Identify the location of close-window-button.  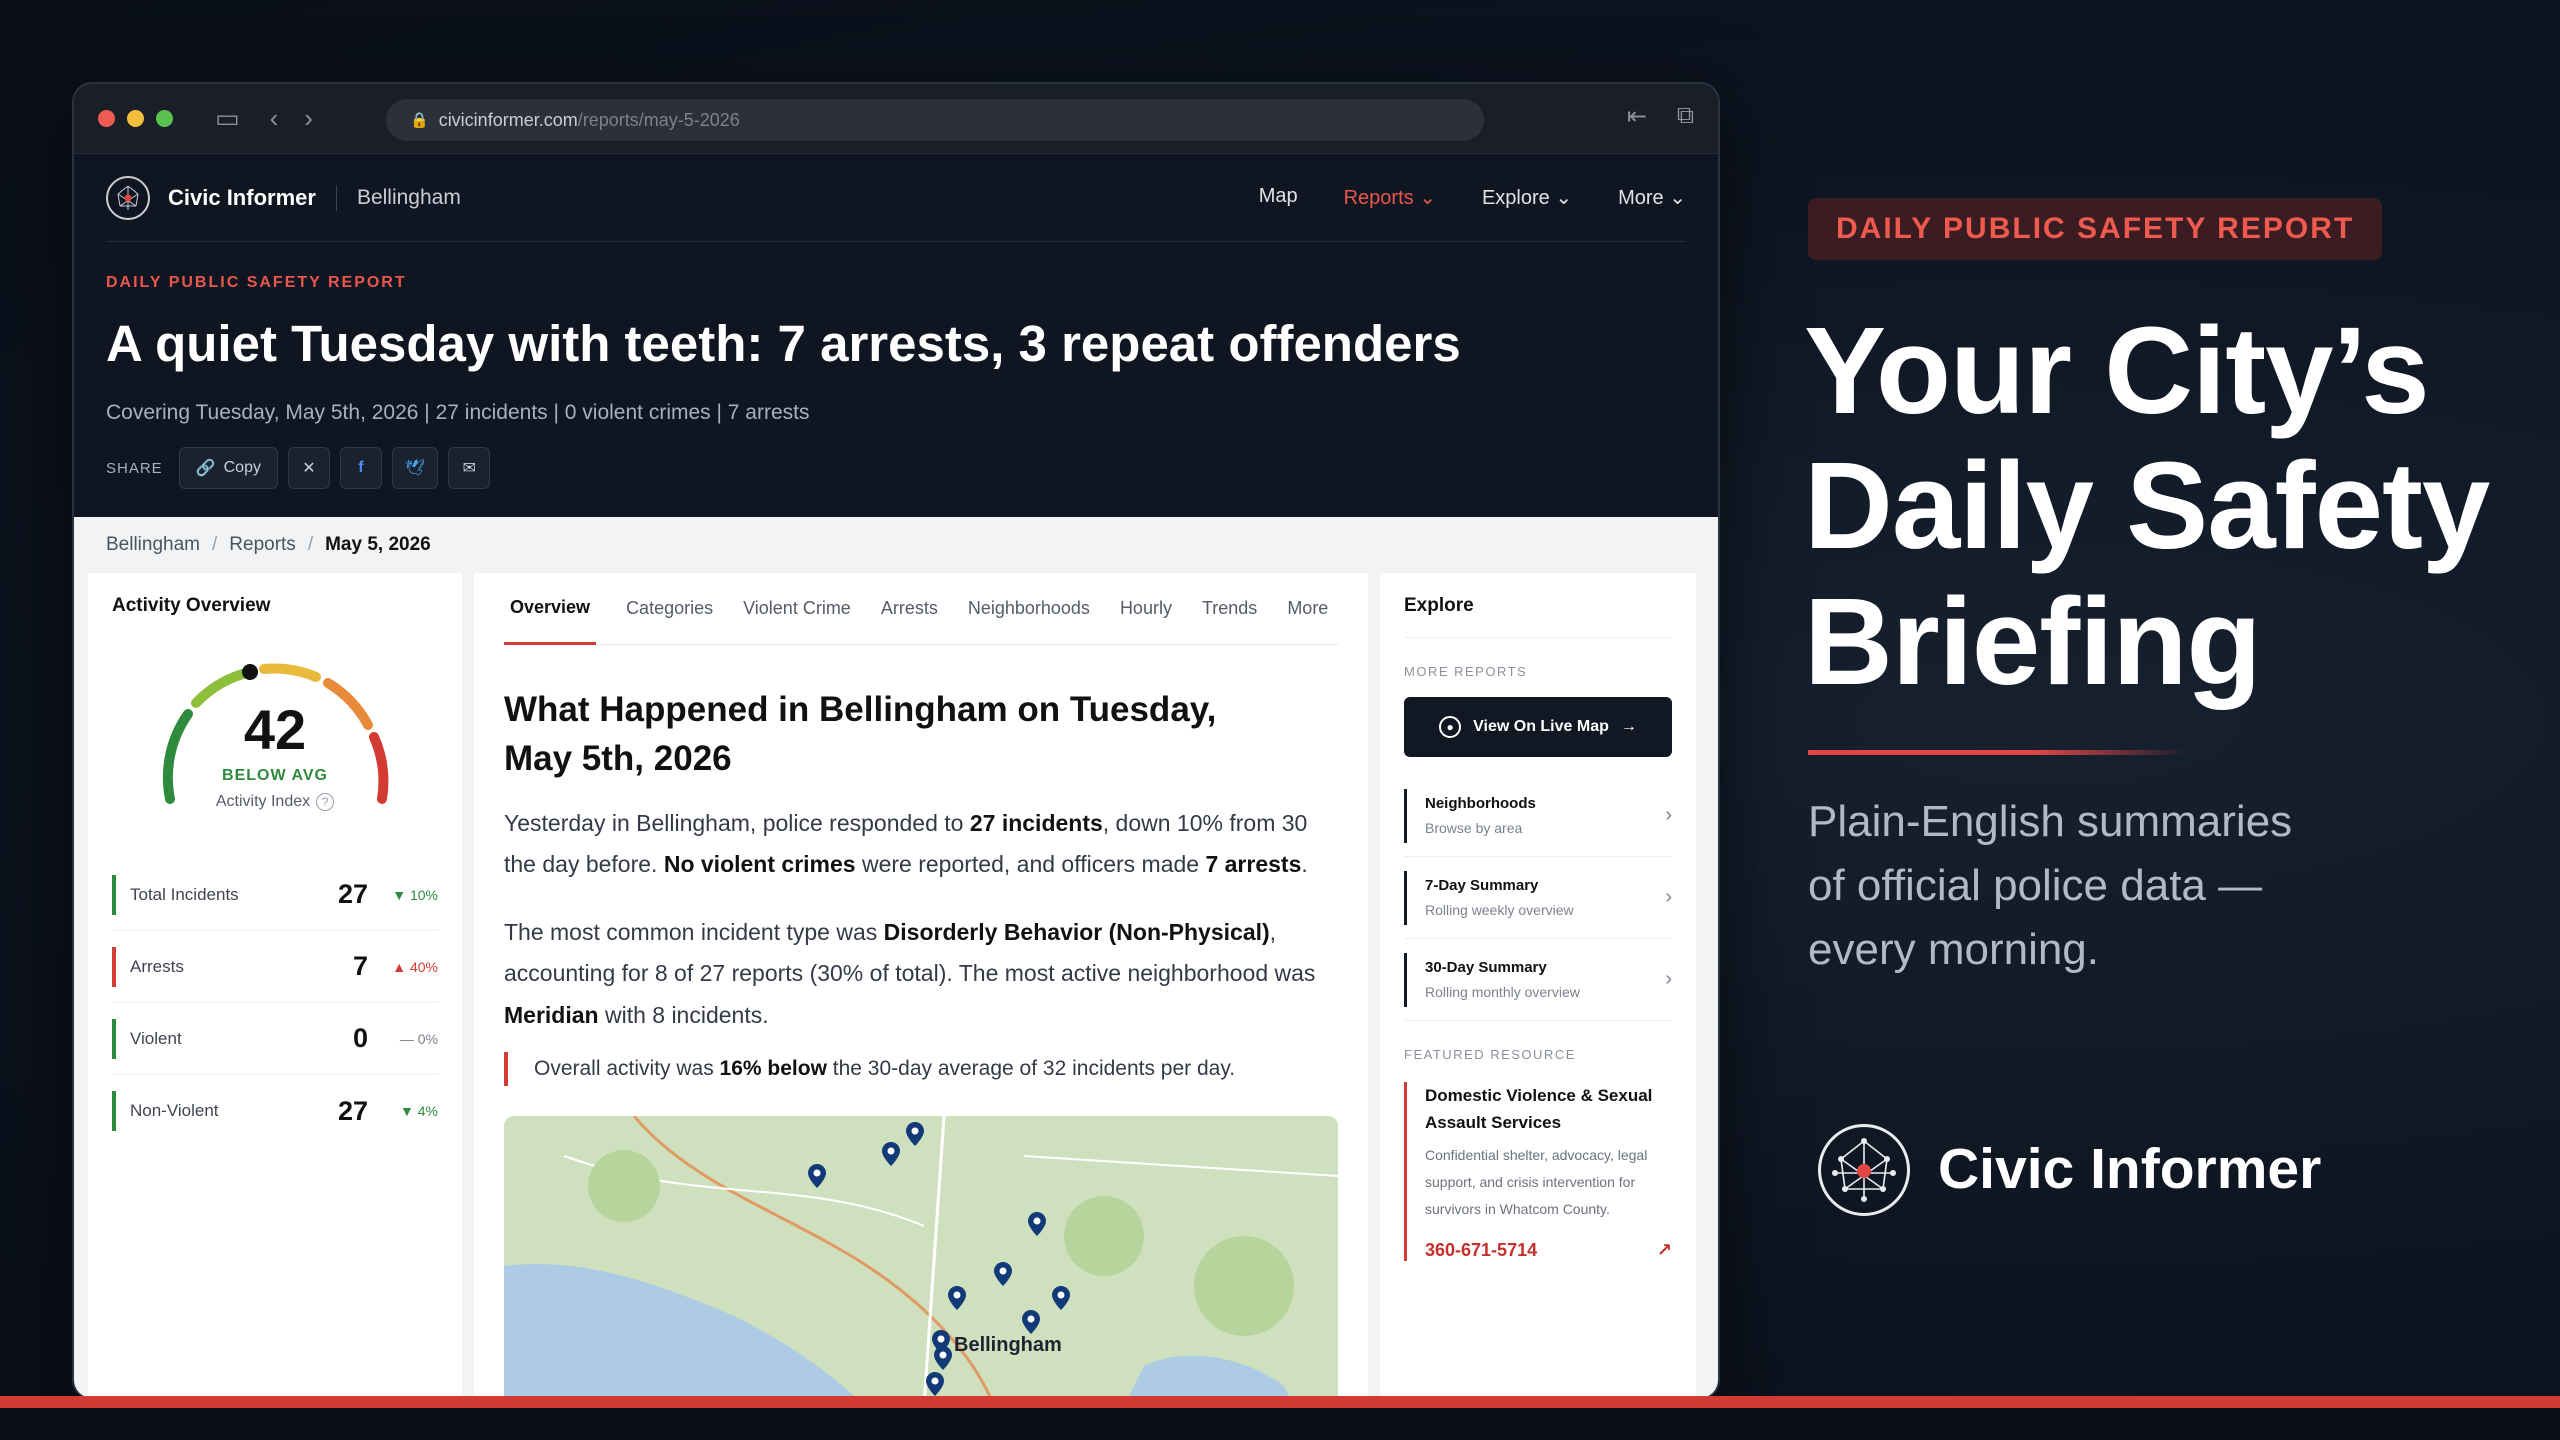
(106, 118).